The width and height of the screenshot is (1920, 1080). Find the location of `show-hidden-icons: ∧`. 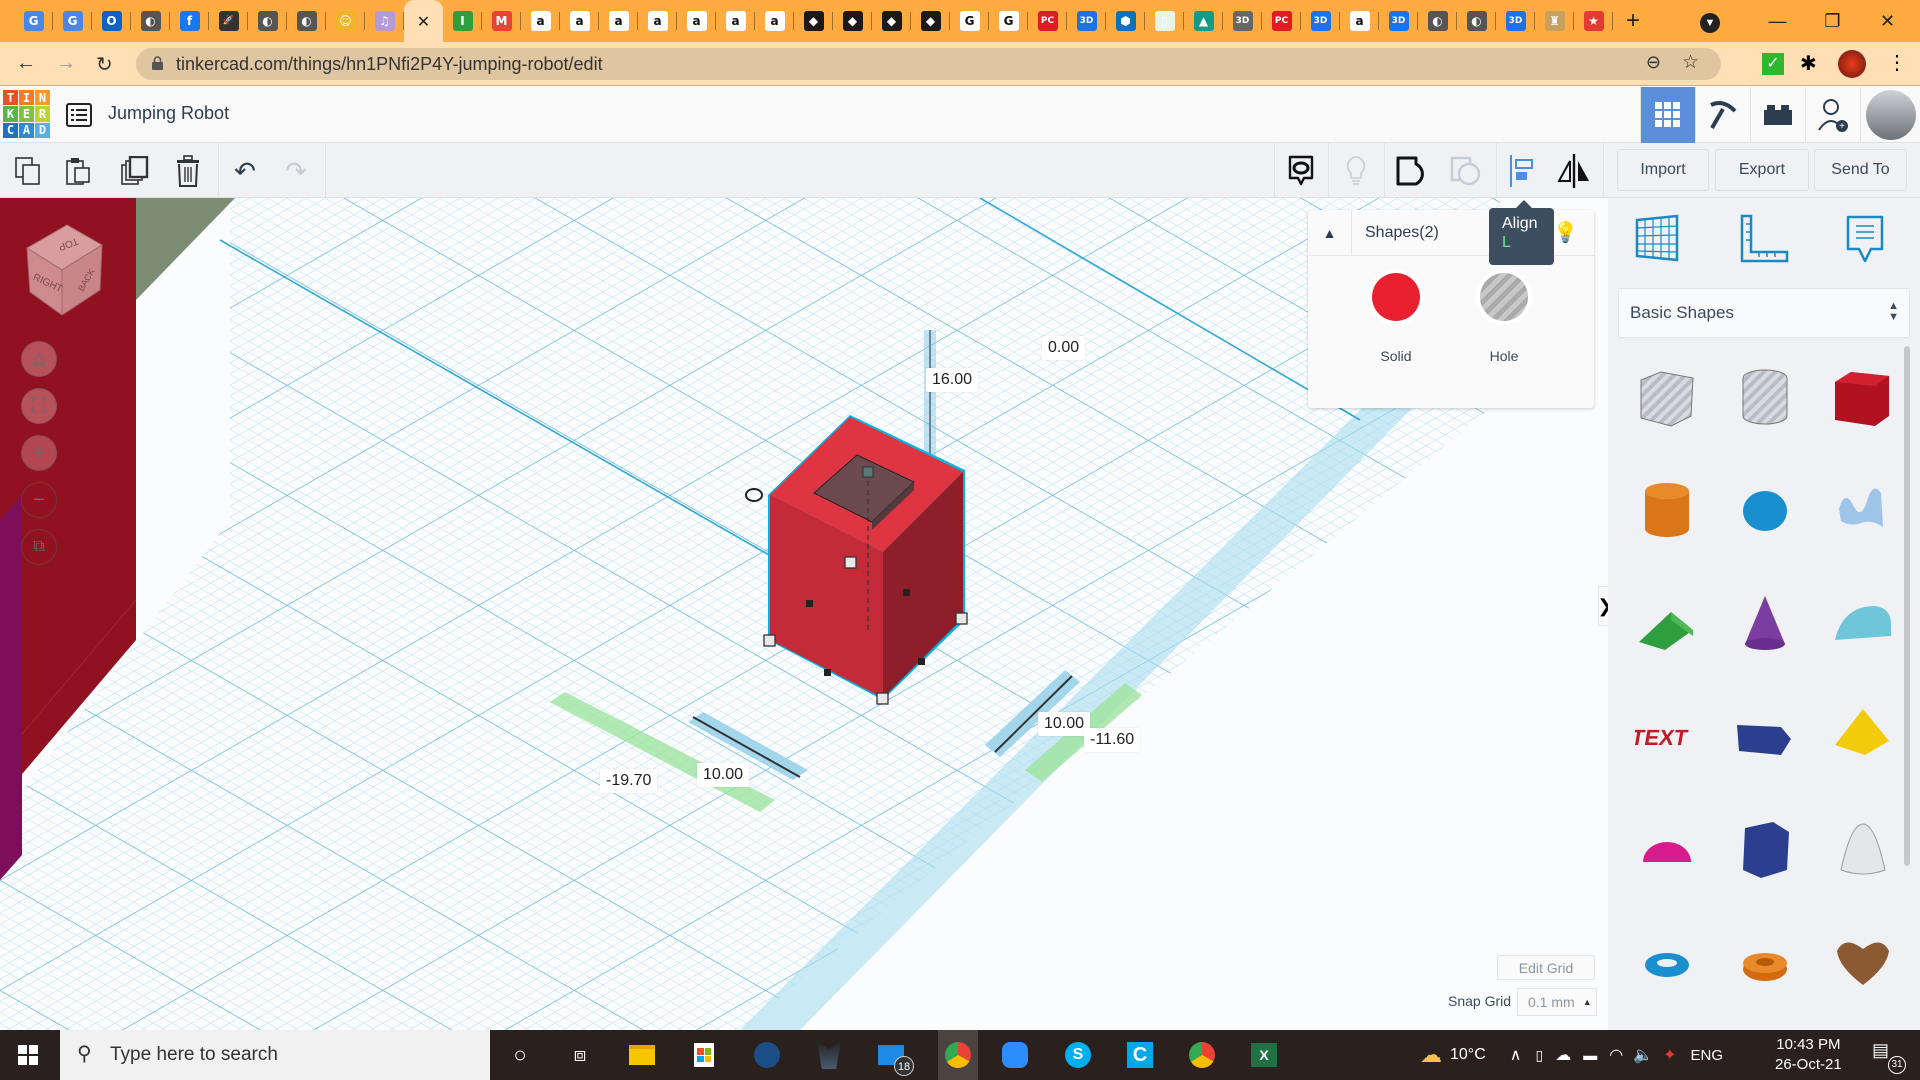

show-hidden-icons: ∧ is located at coordinates (1516, 1055).